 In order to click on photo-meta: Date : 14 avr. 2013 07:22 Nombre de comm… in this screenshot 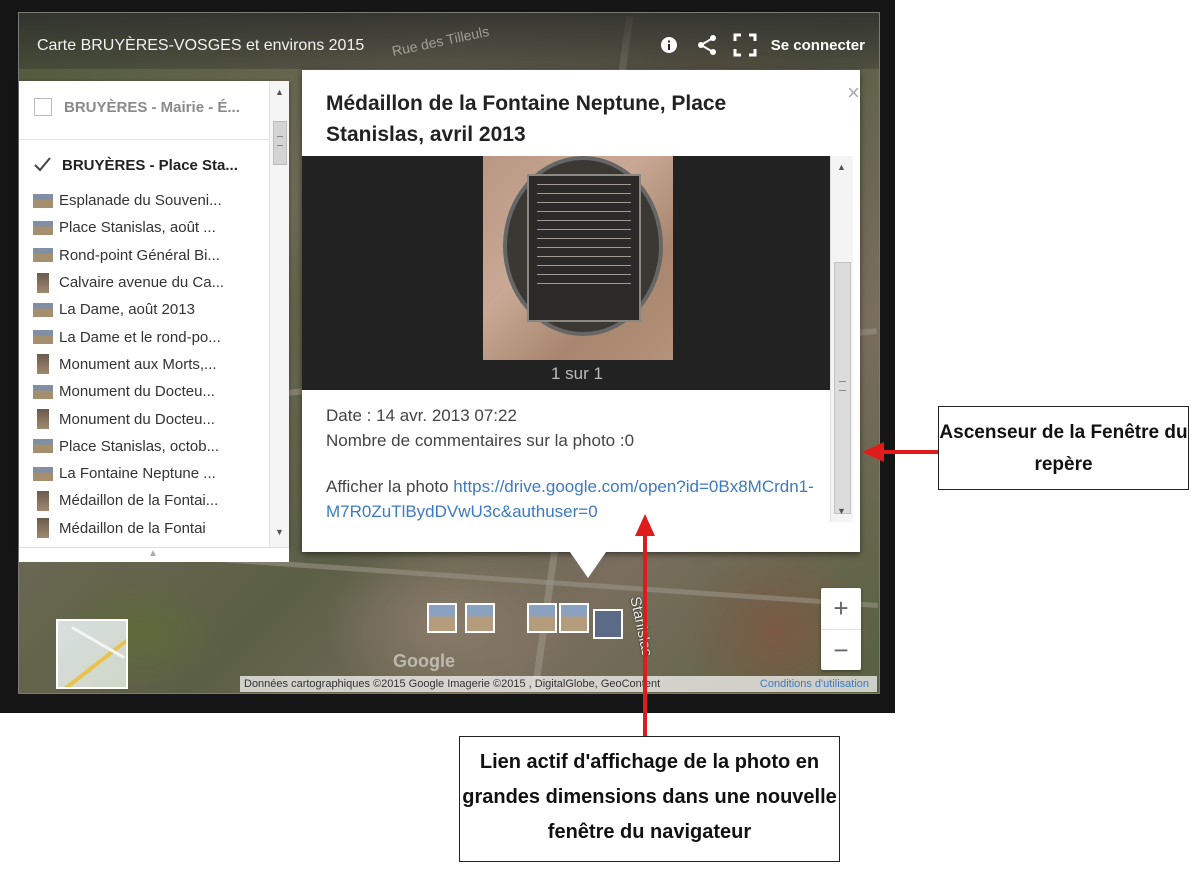, I will do `click(480, 428)`.